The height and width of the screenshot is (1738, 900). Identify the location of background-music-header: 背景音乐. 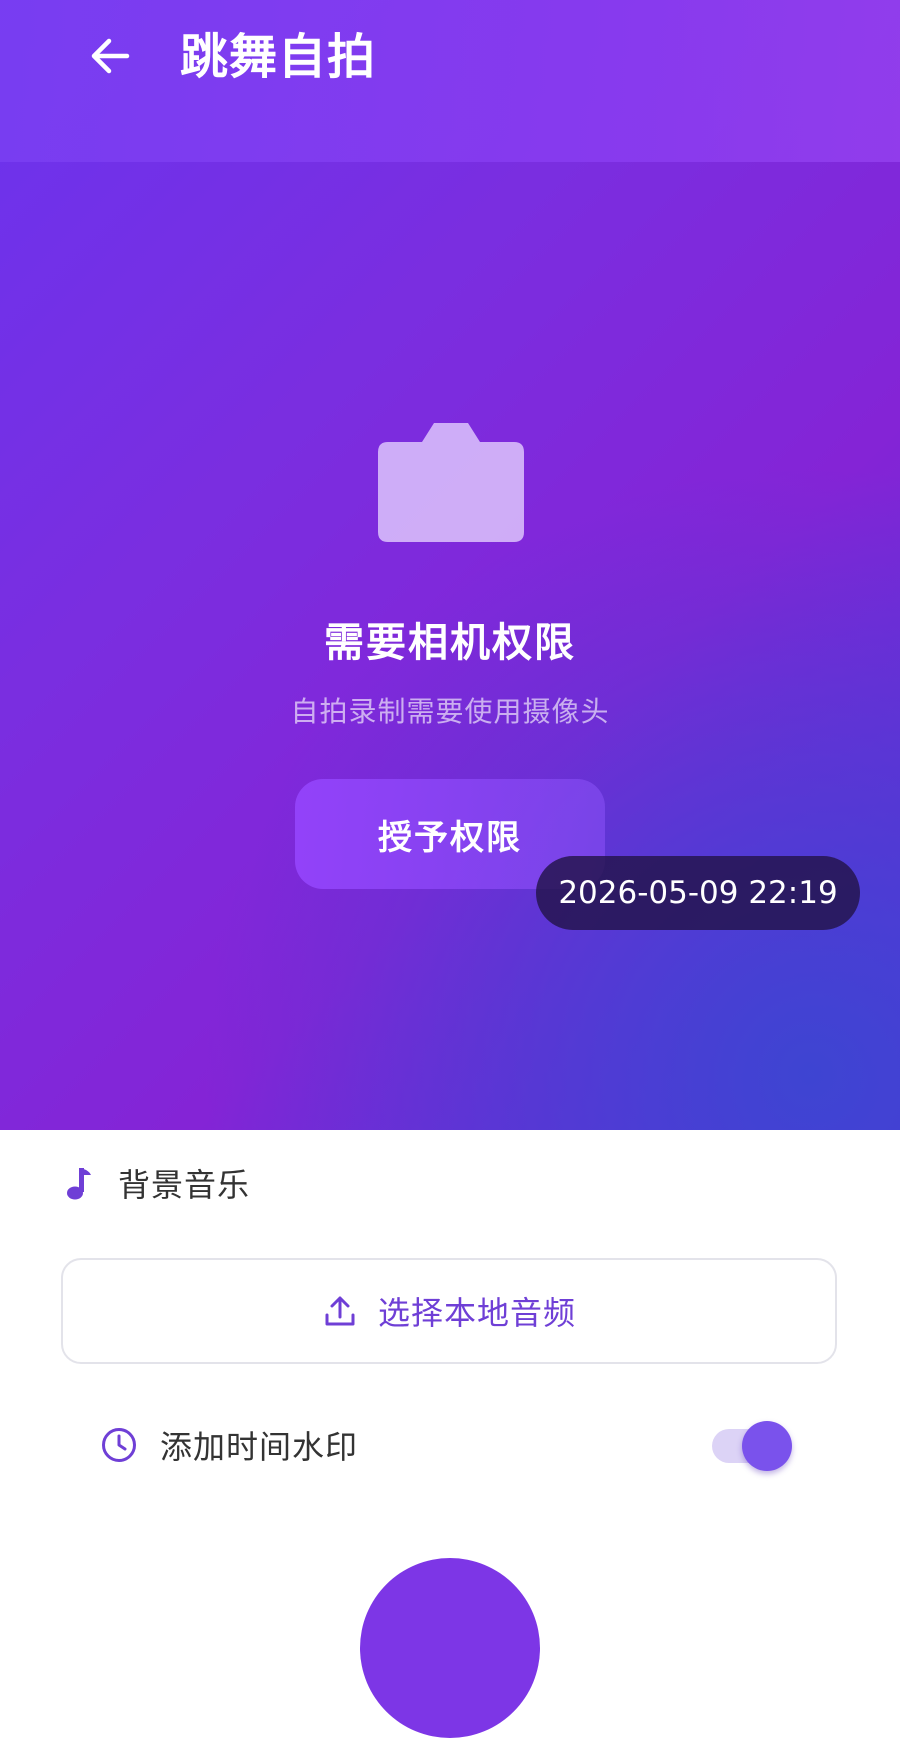
(157, 1183).